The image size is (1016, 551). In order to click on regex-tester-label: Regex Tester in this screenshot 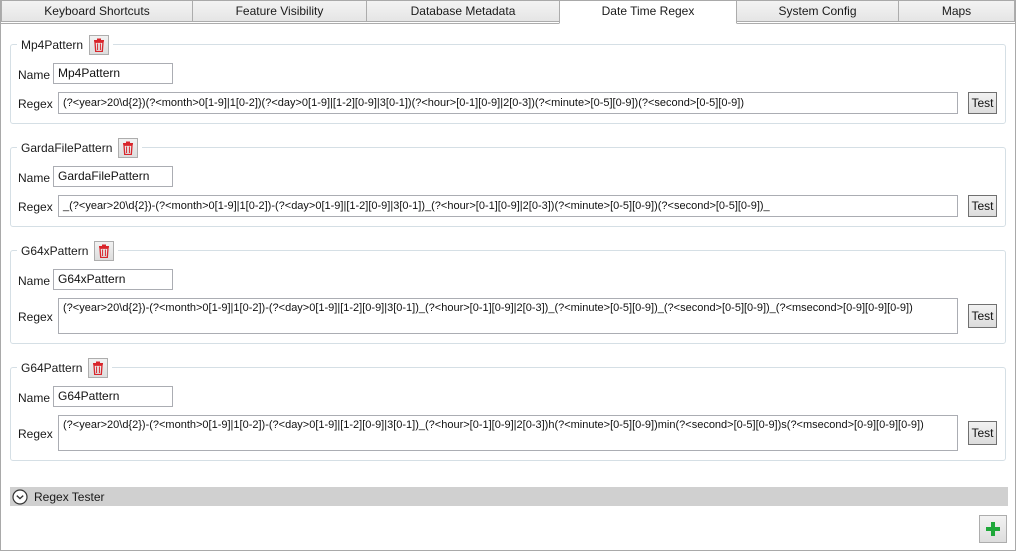, I will do `click(69, 496)`.